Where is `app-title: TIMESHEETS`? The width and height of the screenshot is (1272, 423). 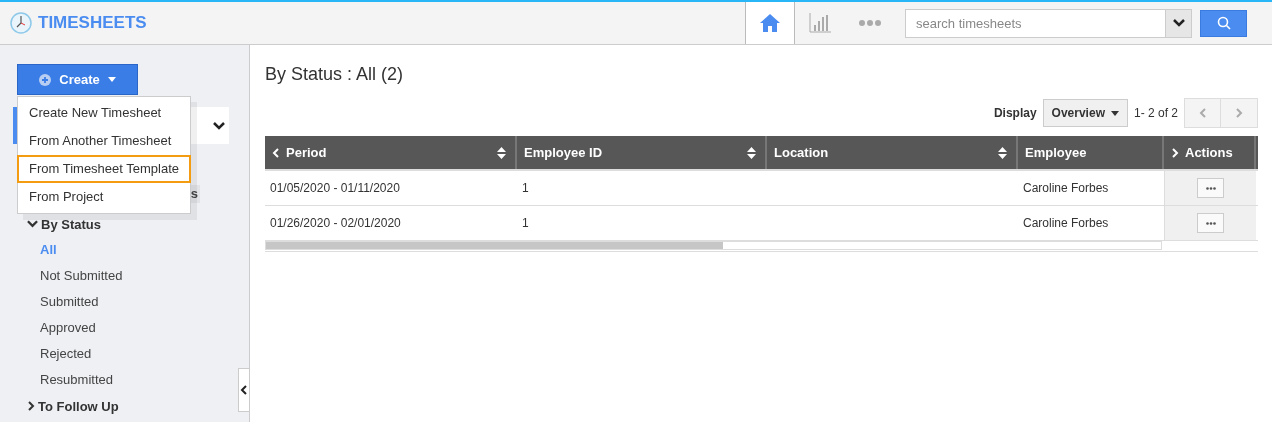
app-title: TIMESHEETS is located at coordinates (92, 23).